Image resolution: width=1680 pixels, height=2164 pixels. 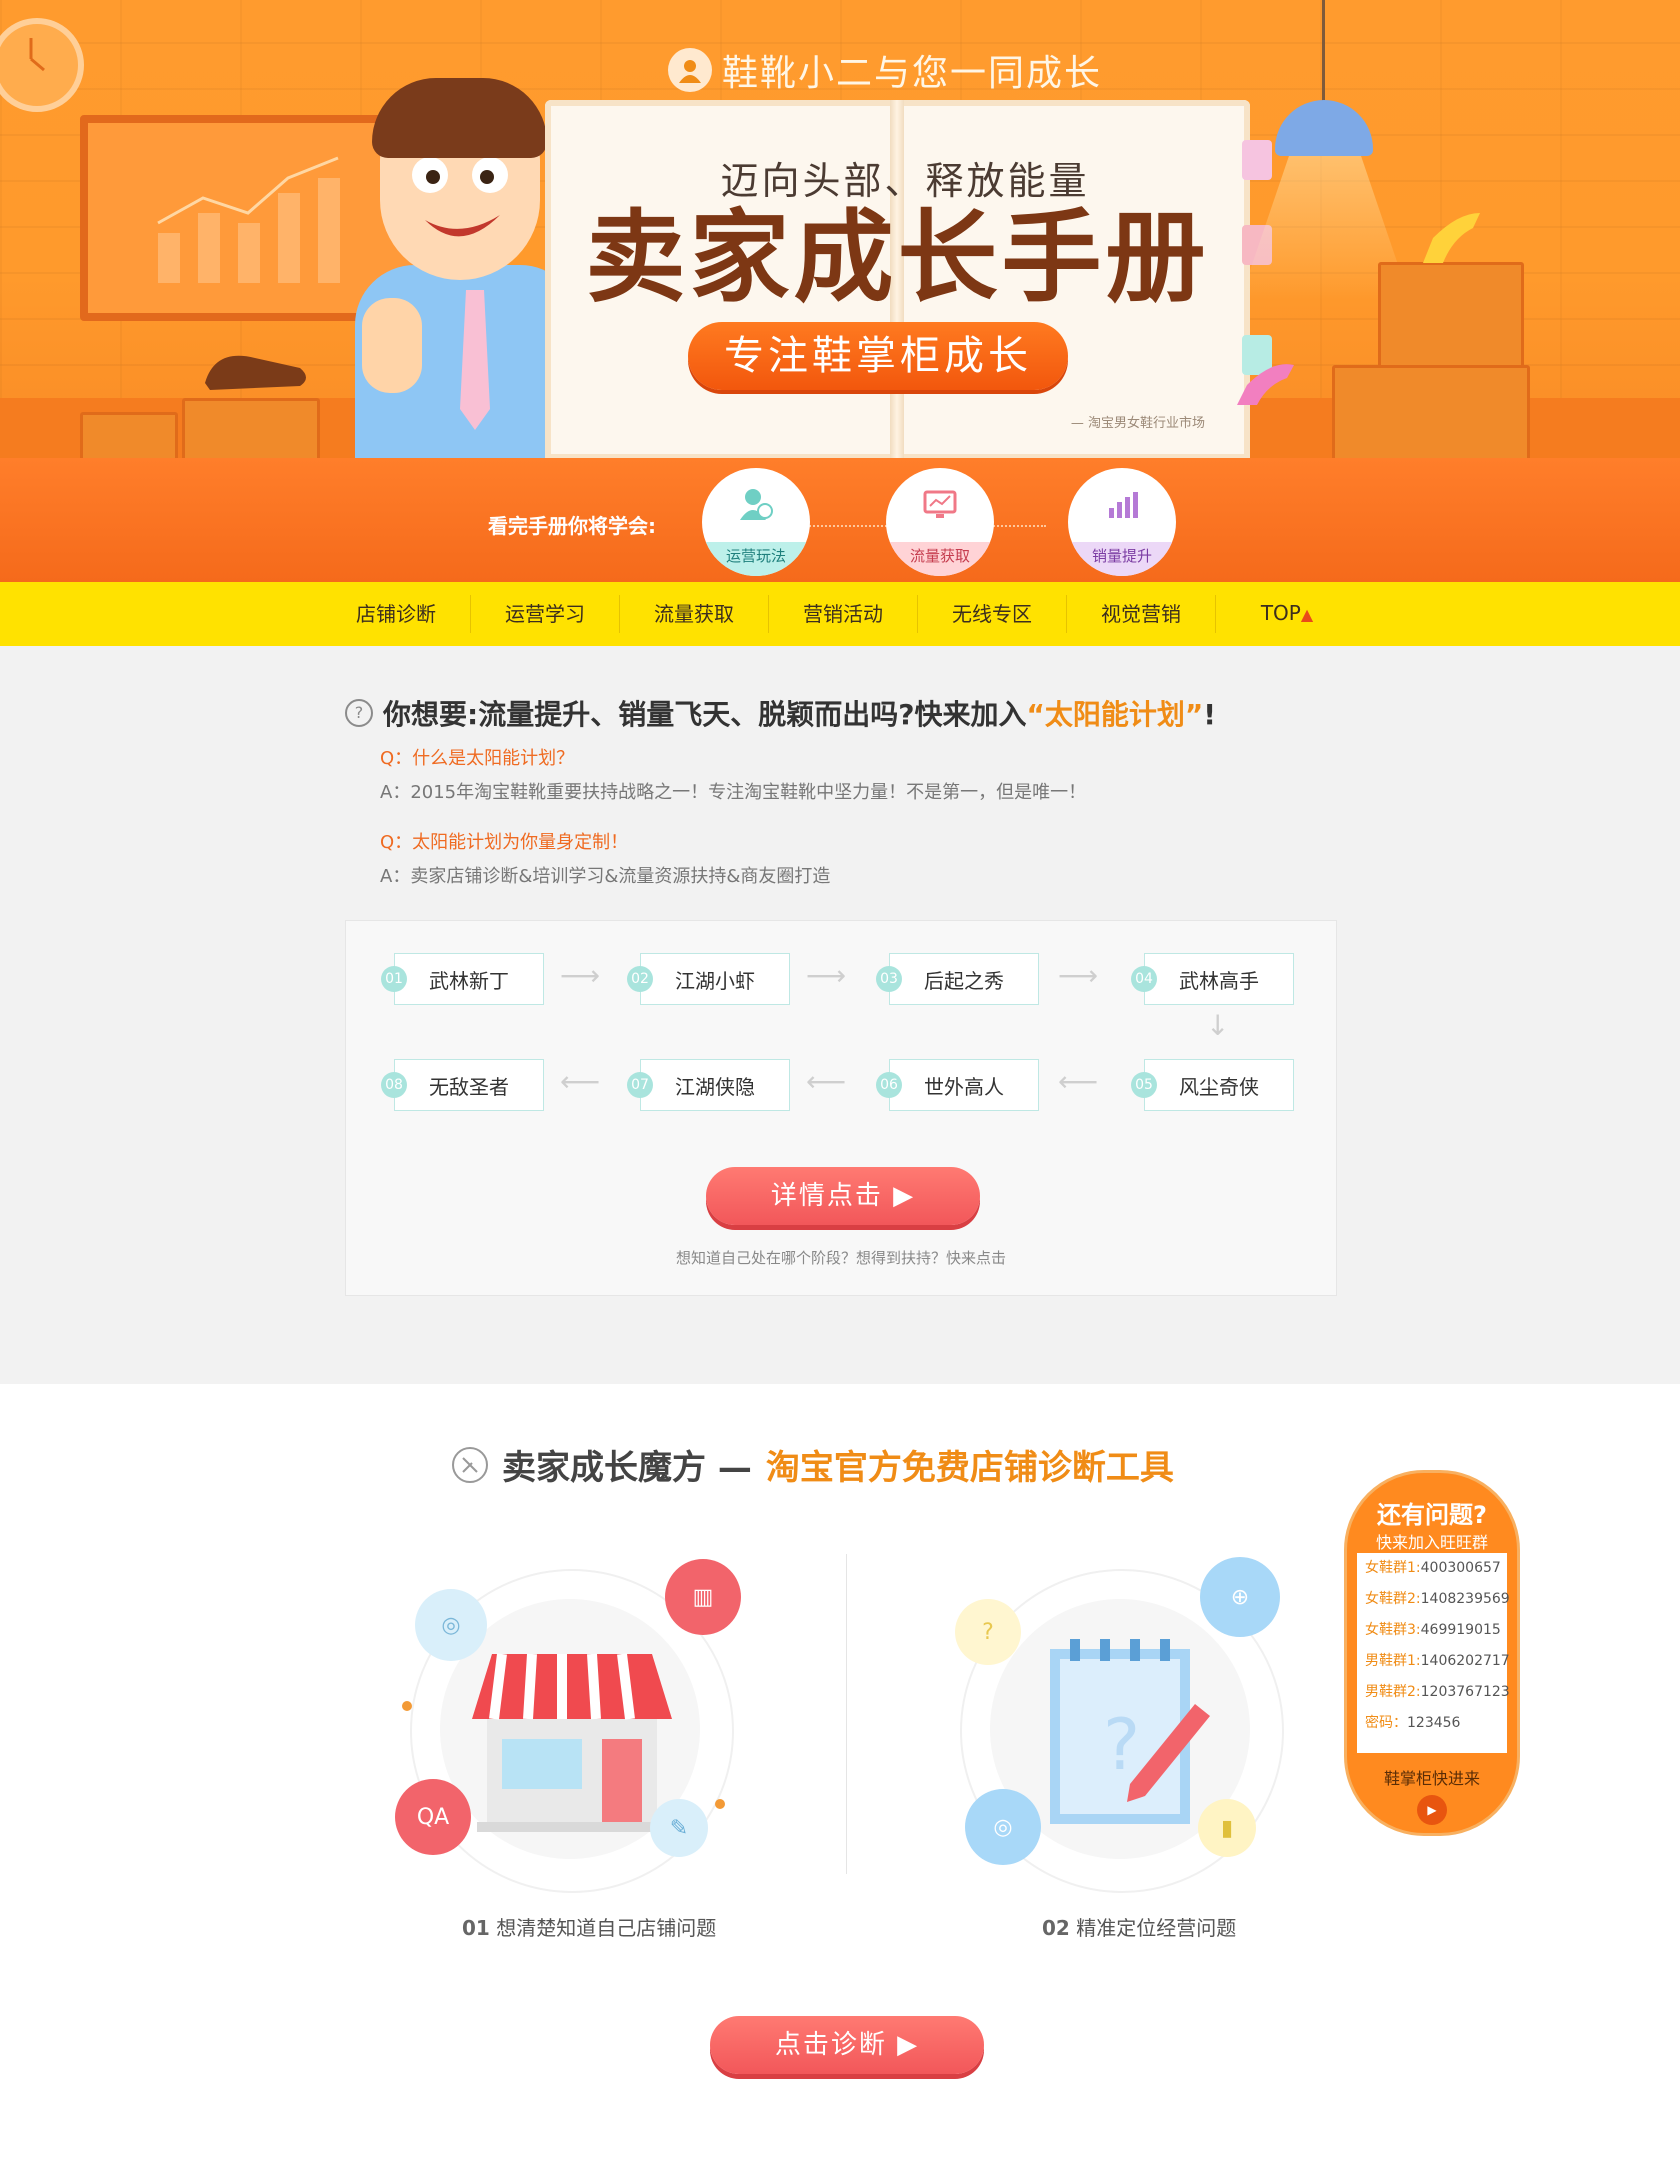 What do you see at coordinates (1432, 1568) in the screenshot?
I see `group-row: 女鞋群1:400300657` at bounding box center [1432, 1568].